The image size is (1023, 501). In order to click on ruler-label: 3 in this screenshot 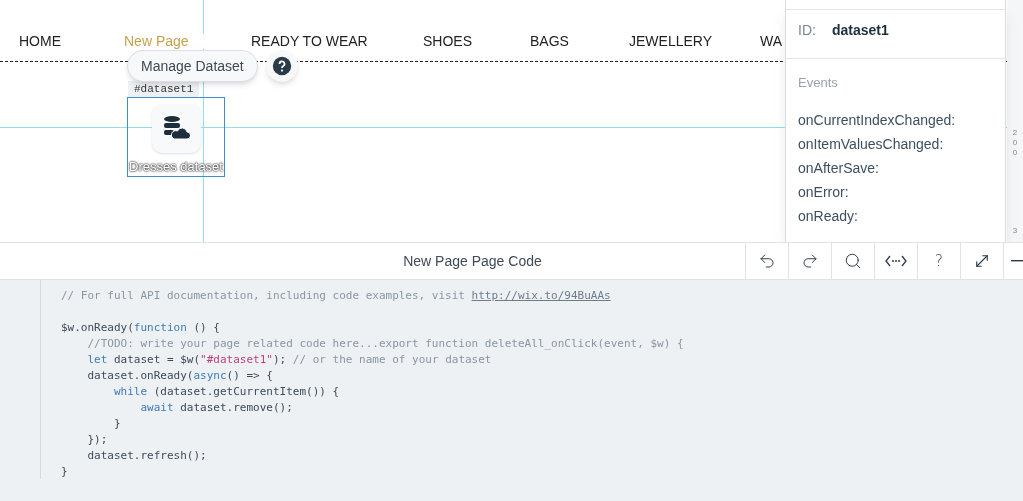, I will do `click(1015, 231)`.